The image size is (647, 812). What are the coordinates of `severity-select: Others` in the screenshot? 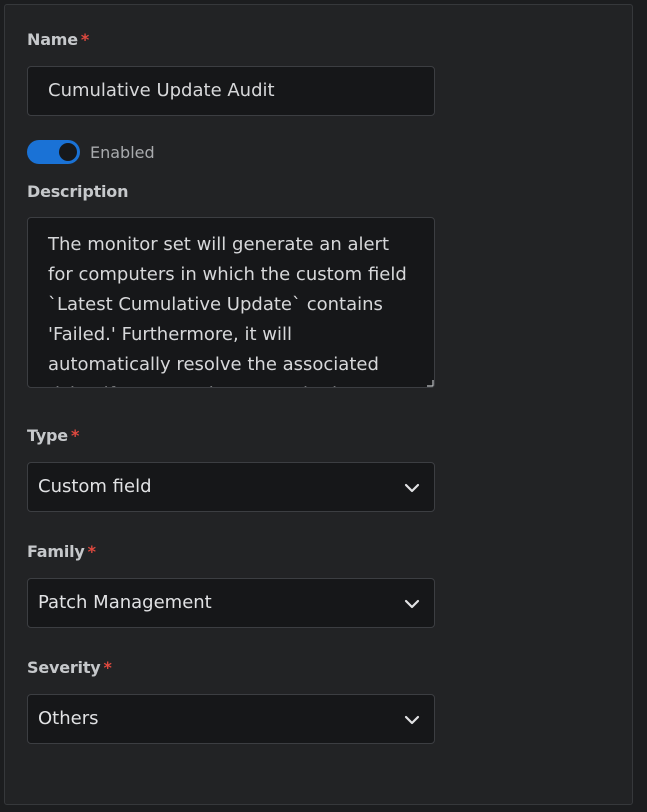 It's located at (231, 719).